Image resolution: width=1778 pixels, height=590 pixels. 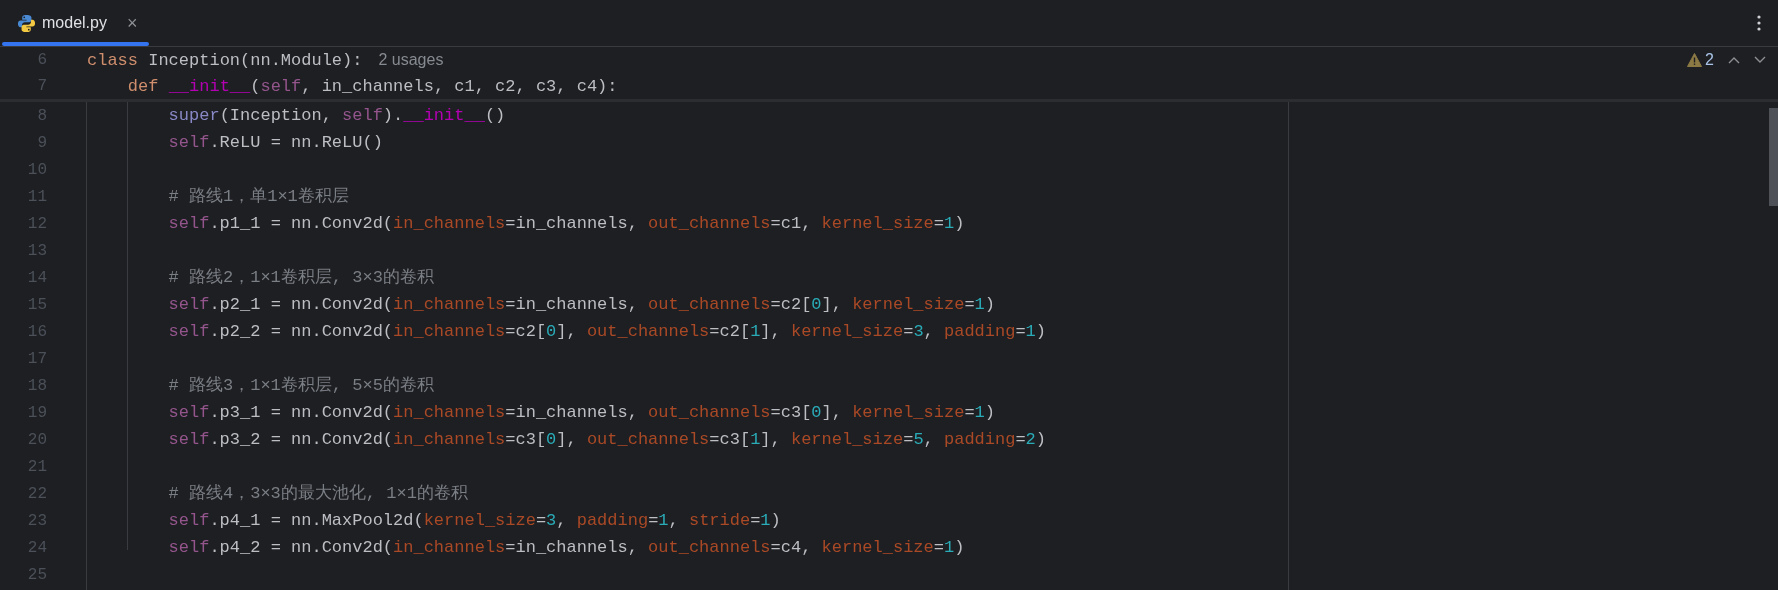 I want to click on code-line: self.p2_1 = nn.Conv2d(in_channels=in_channels, out_channels=c2[0], kernel_size=1), so click(x=581, y=304).